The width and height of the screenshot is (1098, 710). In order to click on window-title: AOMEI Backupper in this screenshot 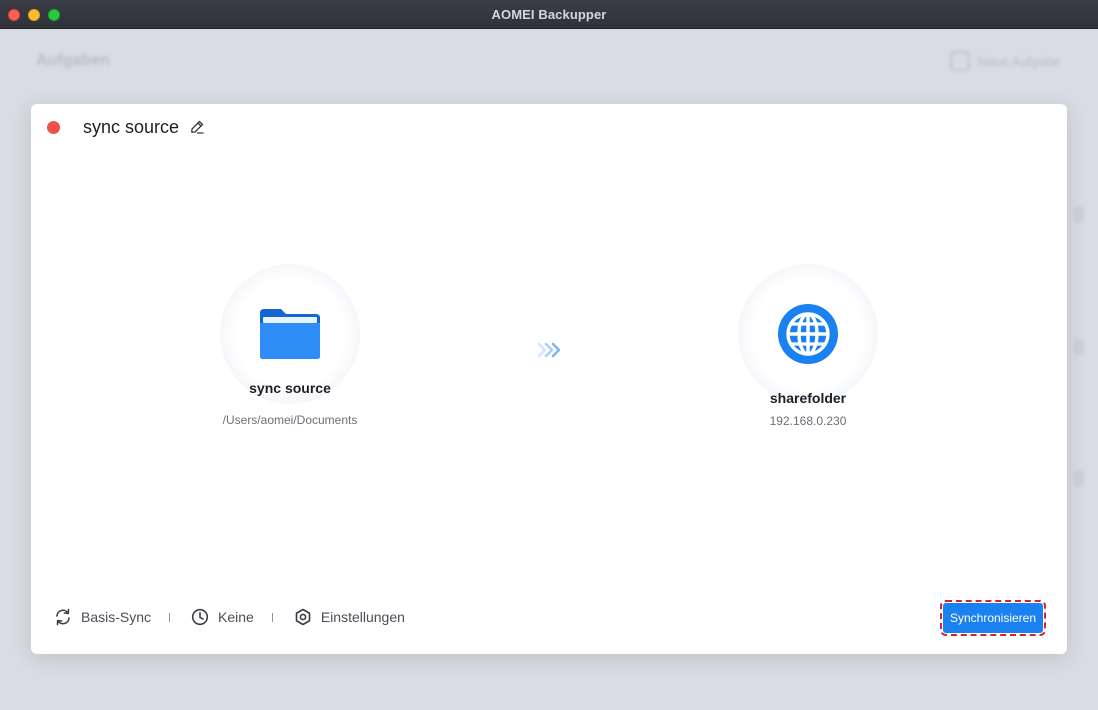, I will do `click(549, 14)`.